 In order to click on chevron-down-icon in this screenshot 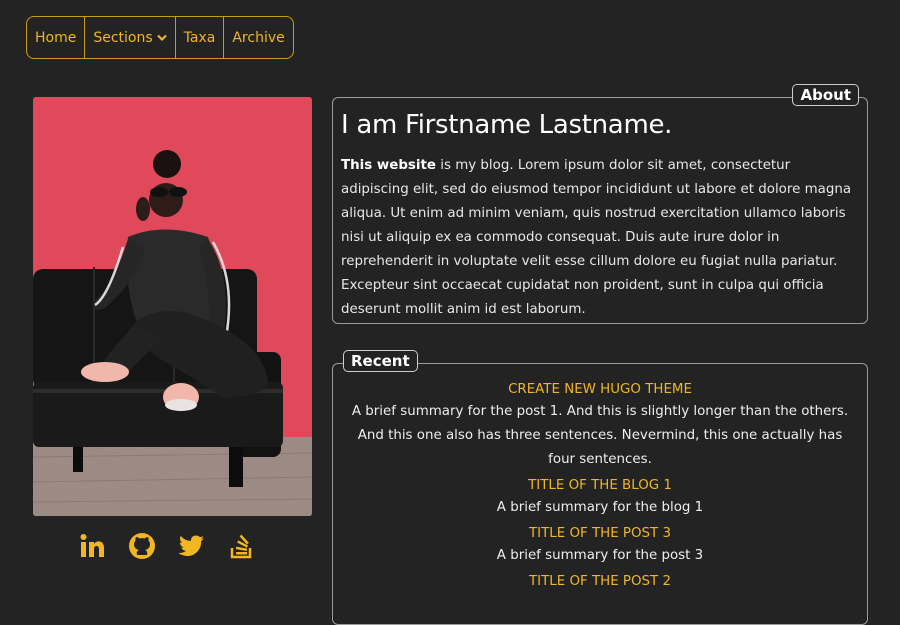, I will do `click(161, 38)`.